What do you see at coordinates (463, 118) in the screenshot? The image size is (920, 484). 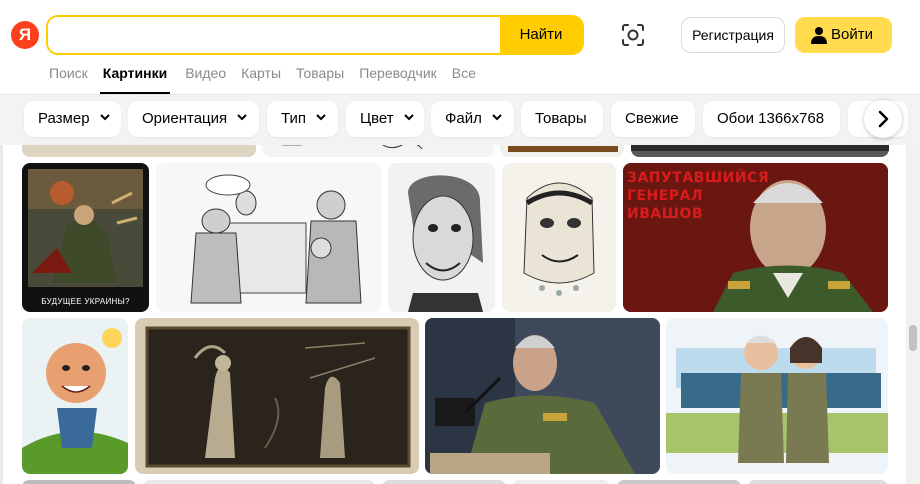 I see `filter-file-label: Файл` at bounding box center [463, 118].